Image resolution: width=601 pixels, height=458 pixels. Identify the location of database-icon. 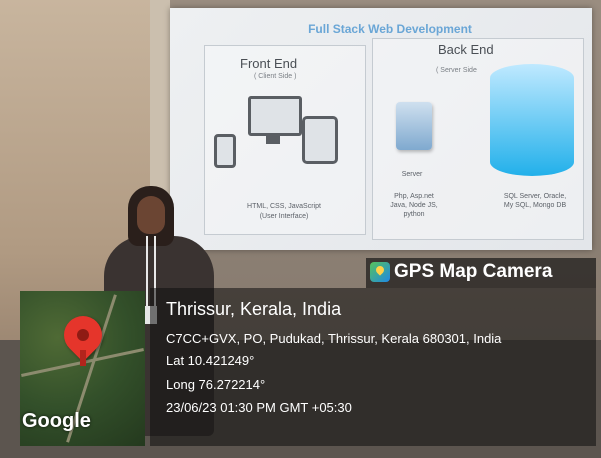
(532, 120).